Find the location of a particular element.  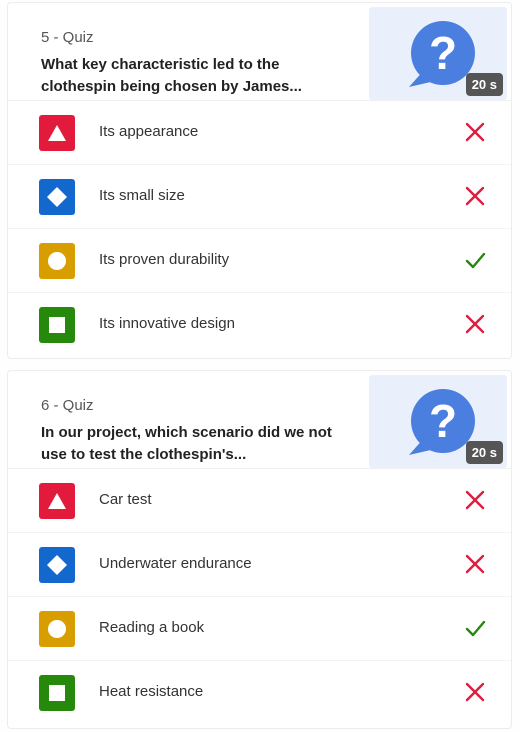

answer-row: Underwater endurance is located at coordinates (259, 565).